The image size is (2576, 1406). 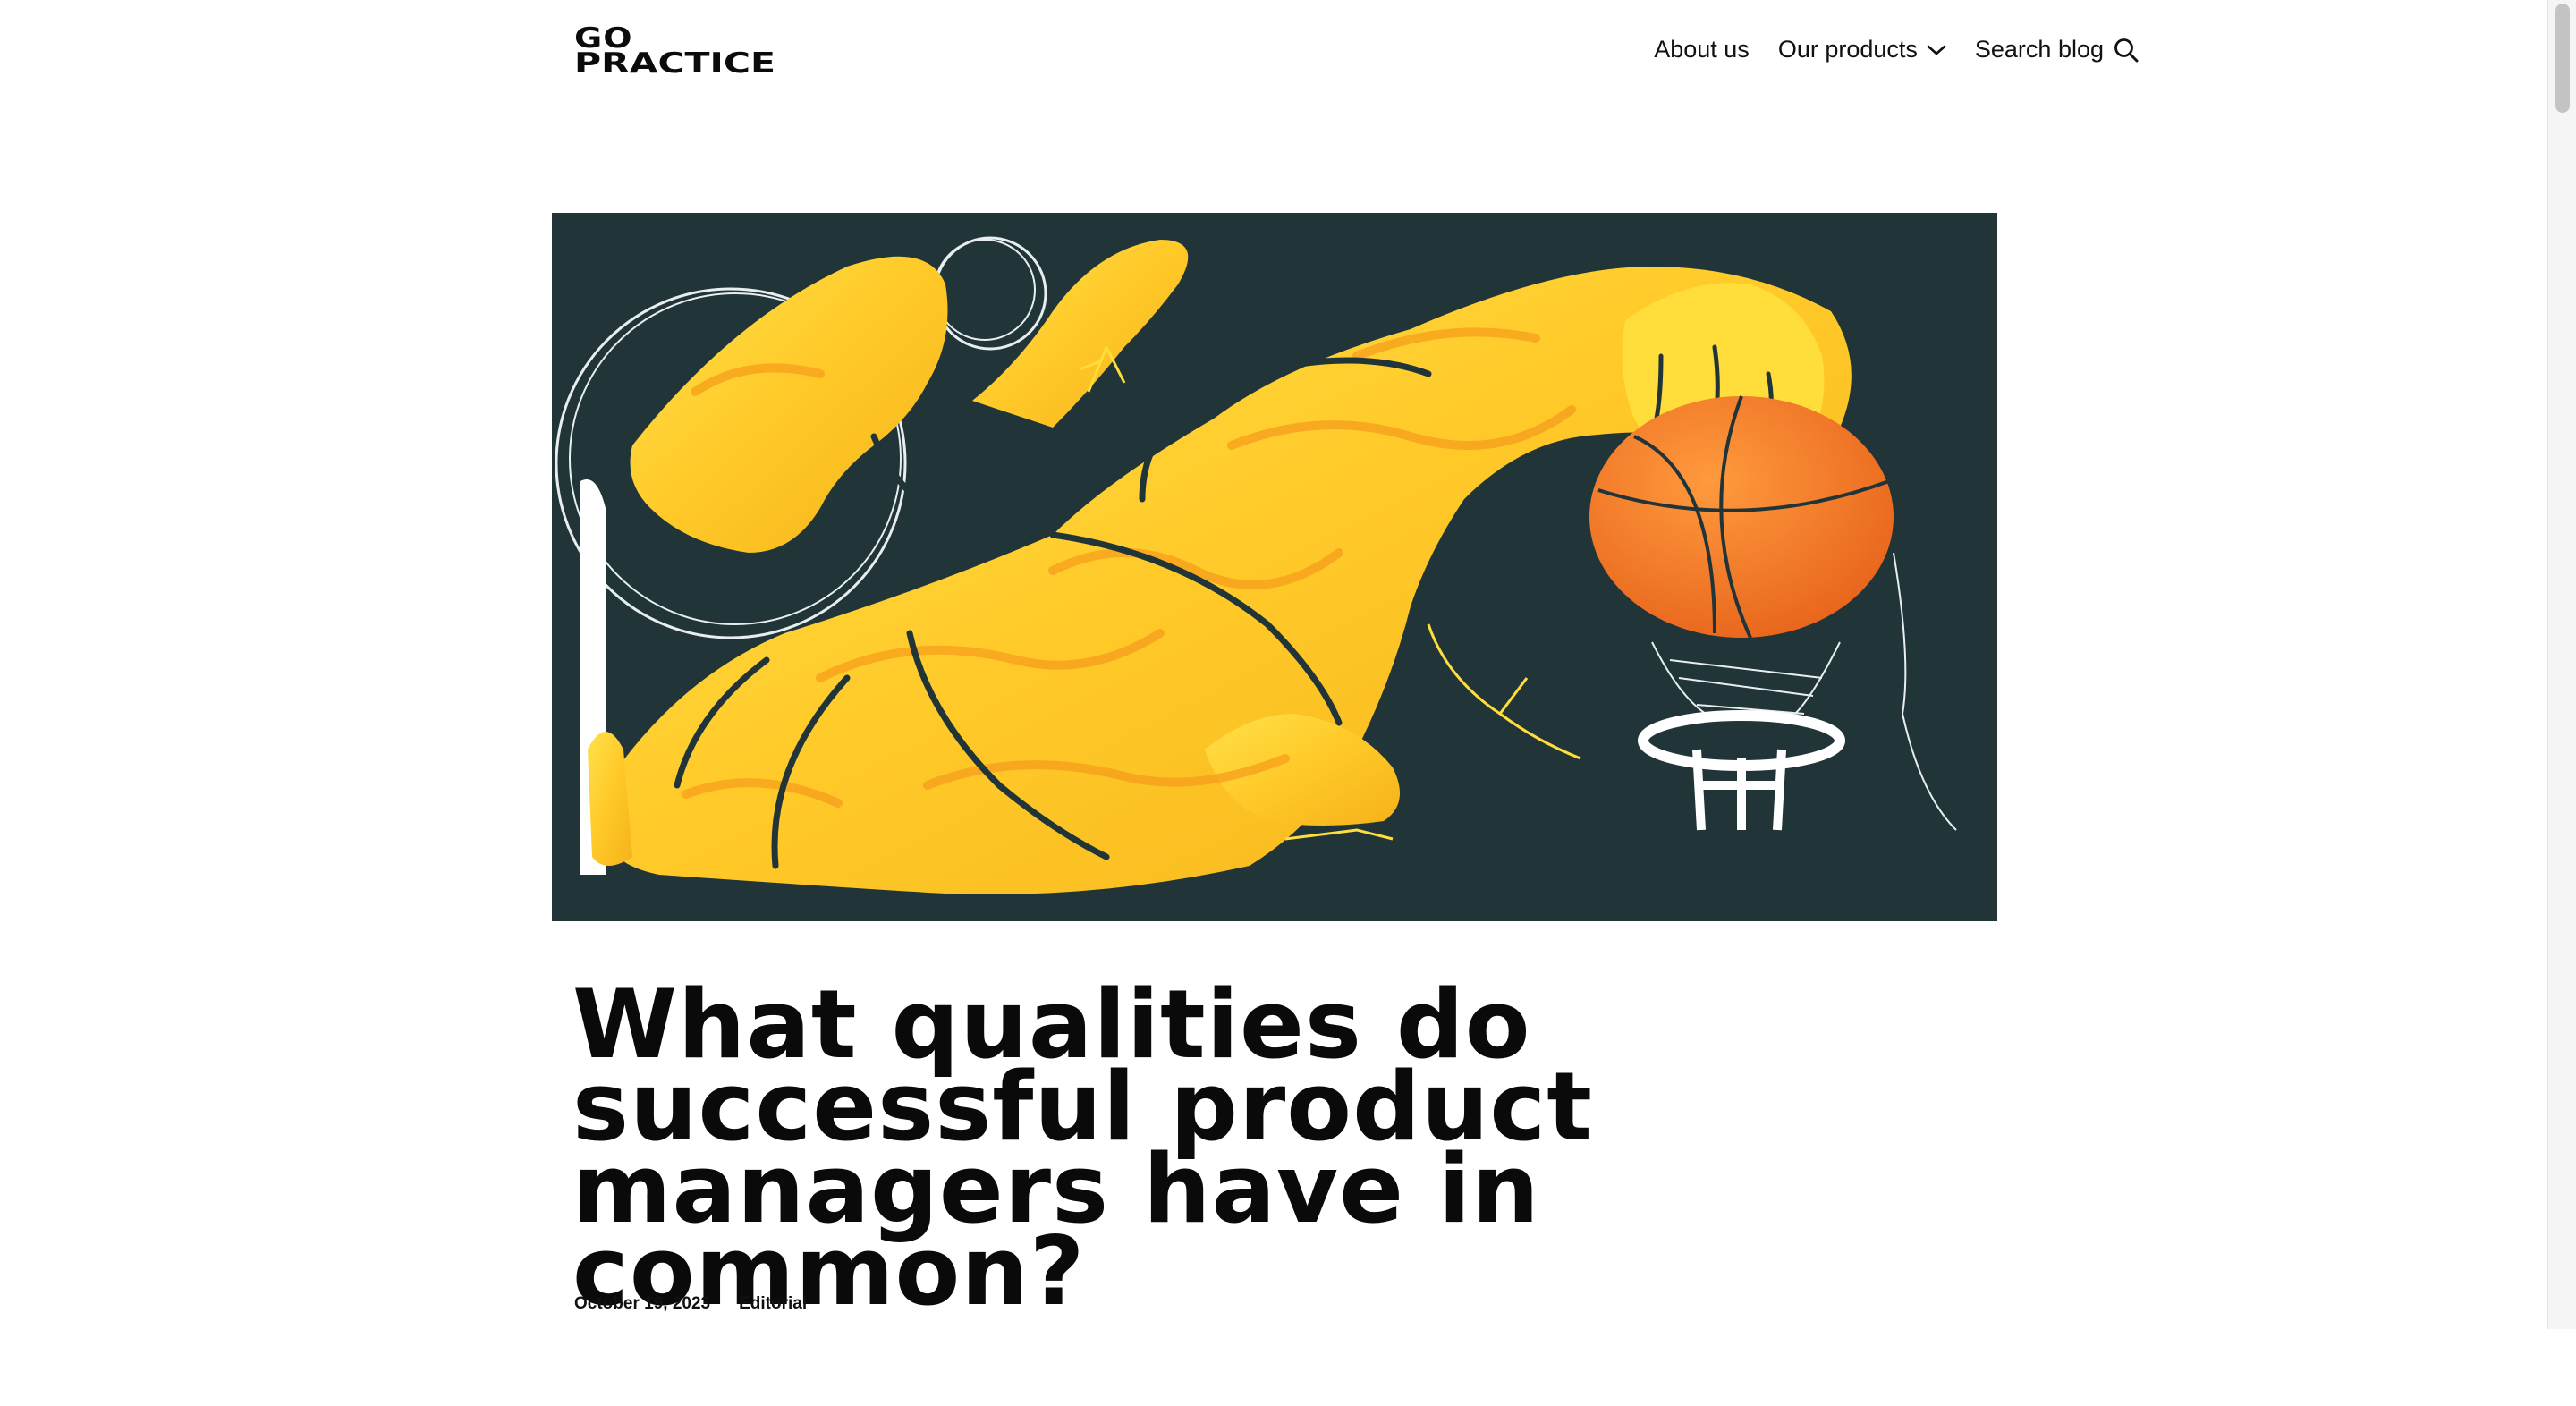 I want to click on page-scrollbar, so click(x=2561, y=665).